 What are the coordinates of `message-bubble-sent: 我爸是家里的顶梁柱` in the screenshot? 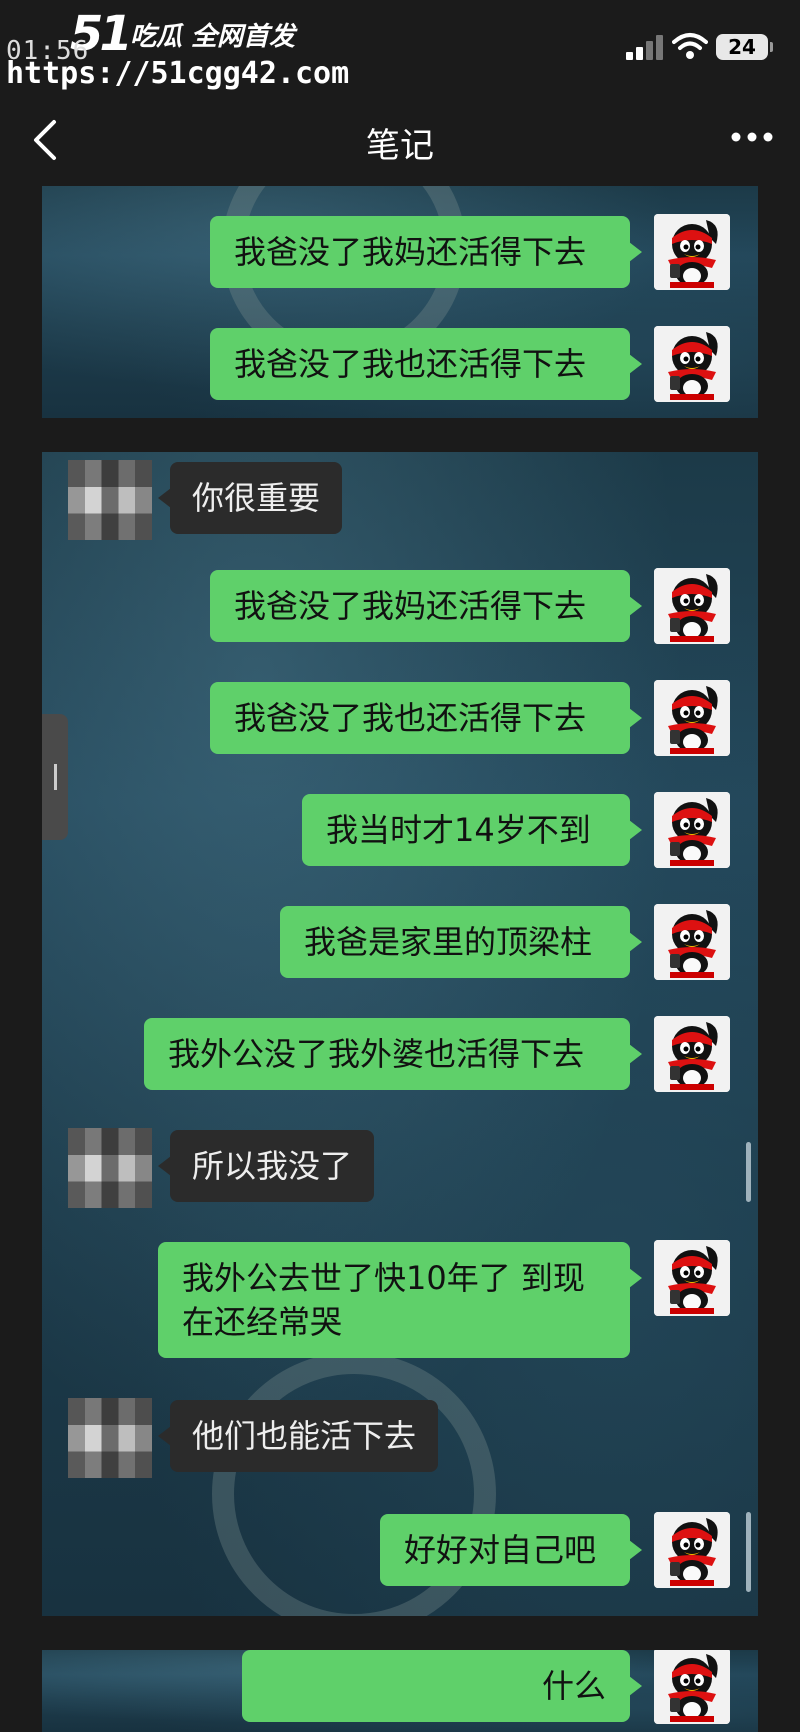 It's located at (461, 942).